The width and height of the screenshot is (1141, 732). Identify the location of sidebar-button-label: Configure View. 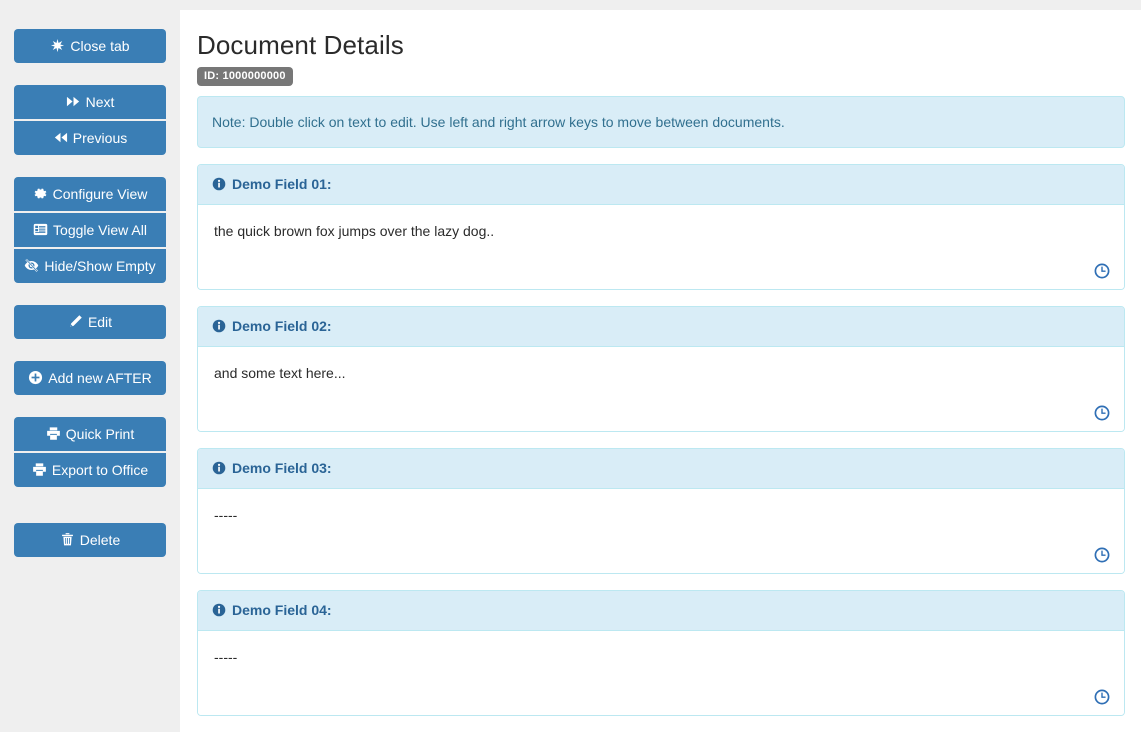
(100, 194).